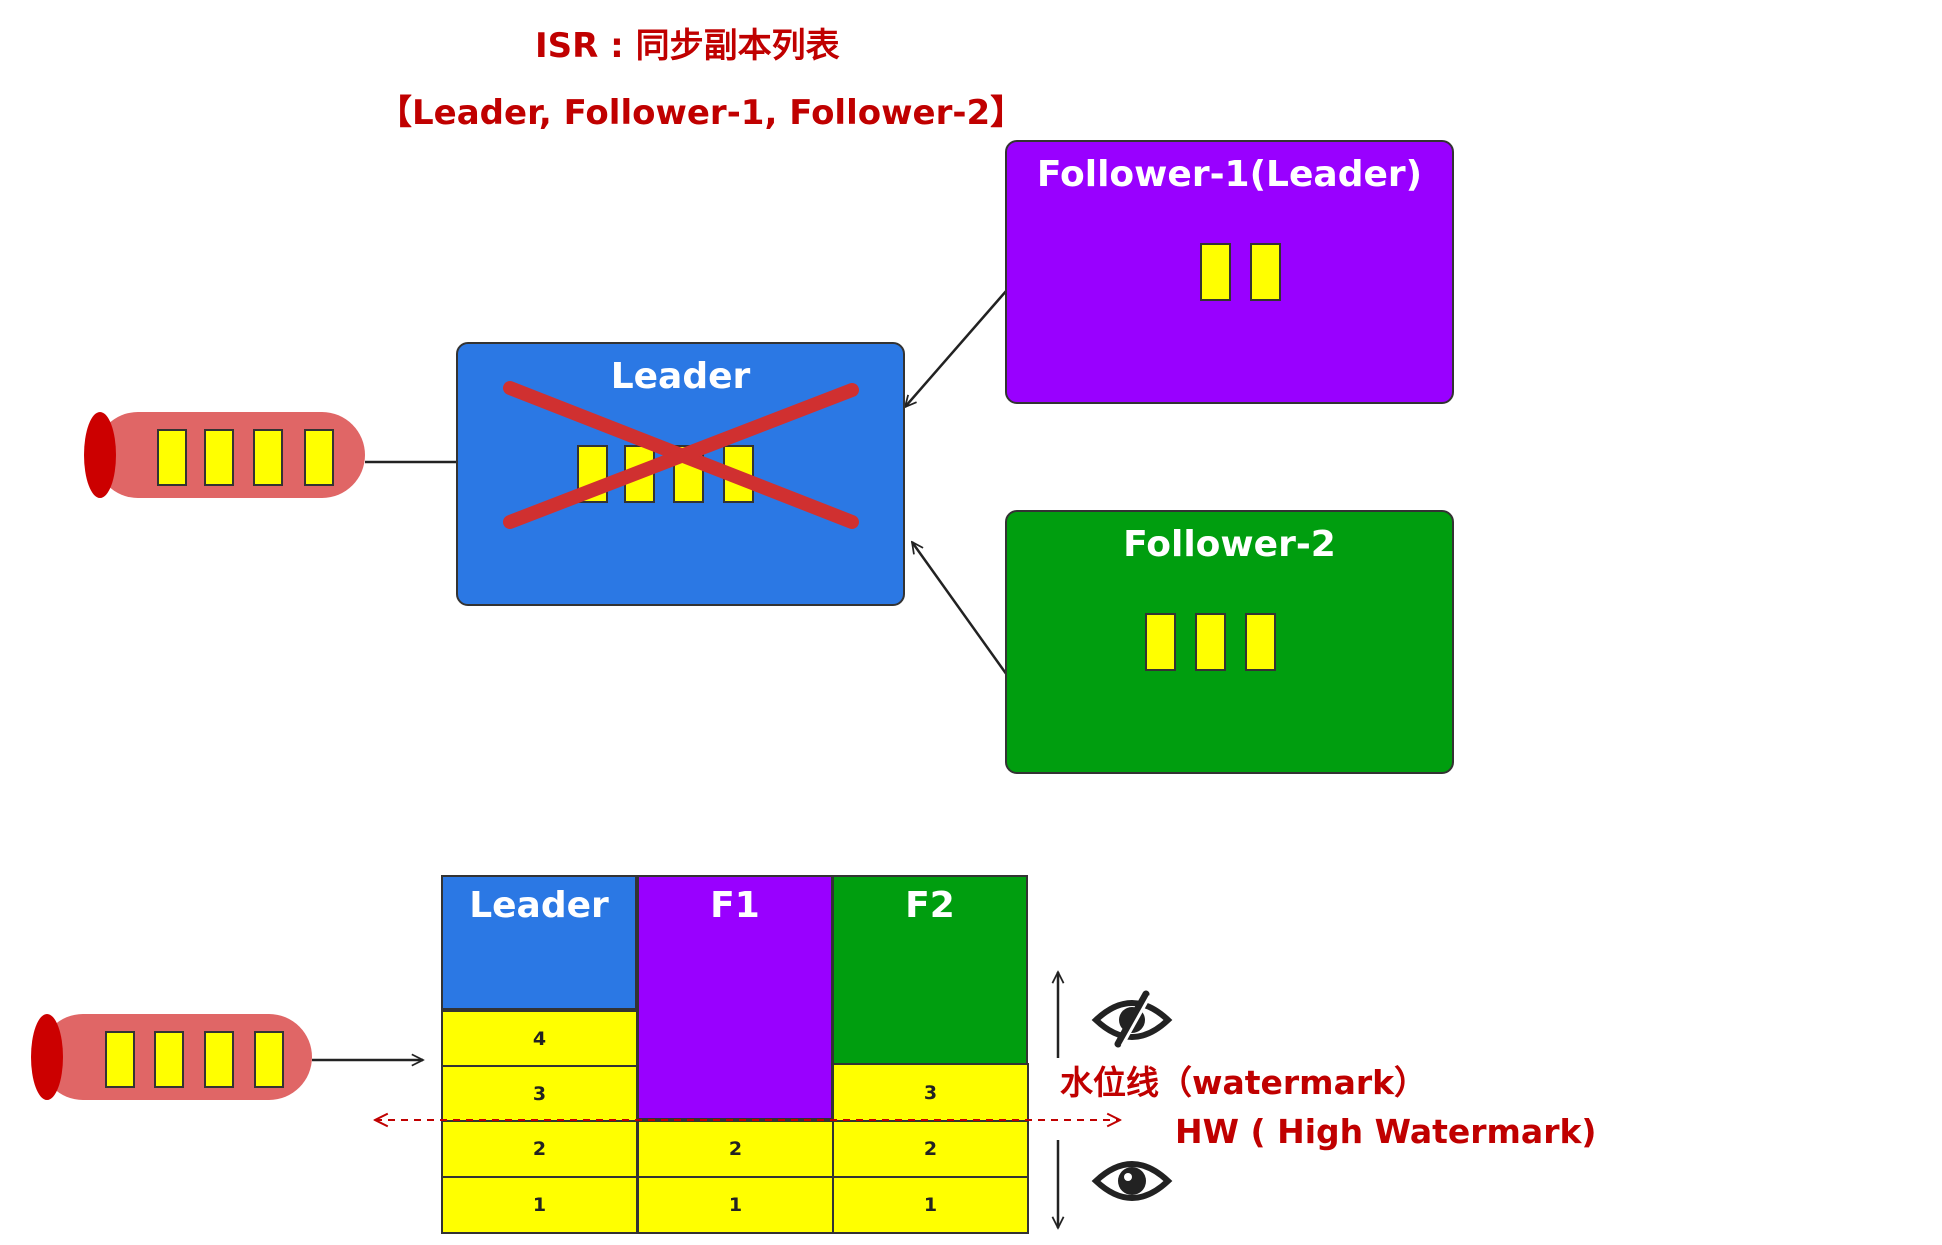 Image resolution: width=1942 pixels, height=1245 pixels. I want to click on eye-icon, so click(1132, 1181).